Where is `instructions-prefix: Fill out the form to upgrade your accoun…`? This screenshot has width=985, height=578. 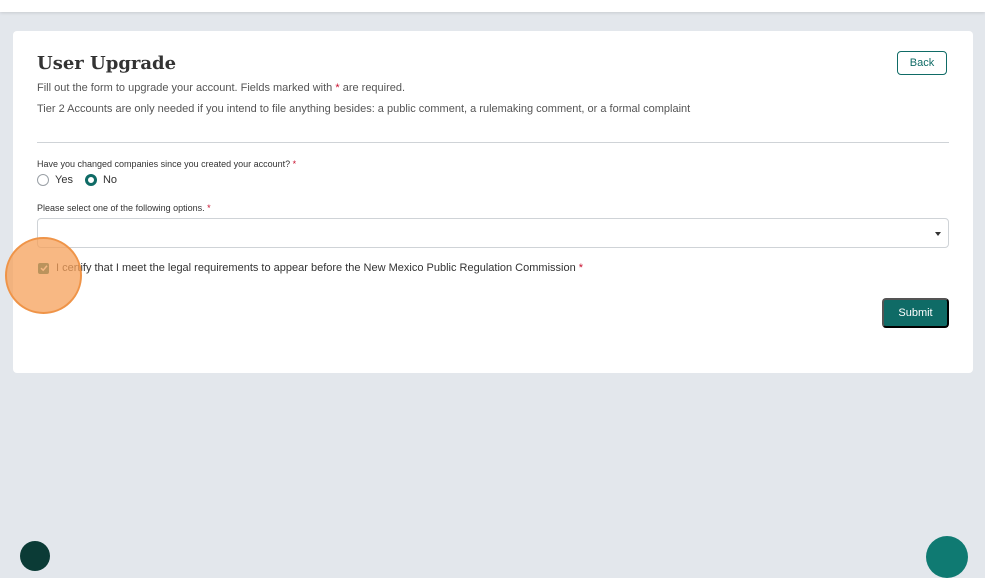 instructions-prefix: Fill out the form to upgrade your accoun… is located at coordinates (186, 88).